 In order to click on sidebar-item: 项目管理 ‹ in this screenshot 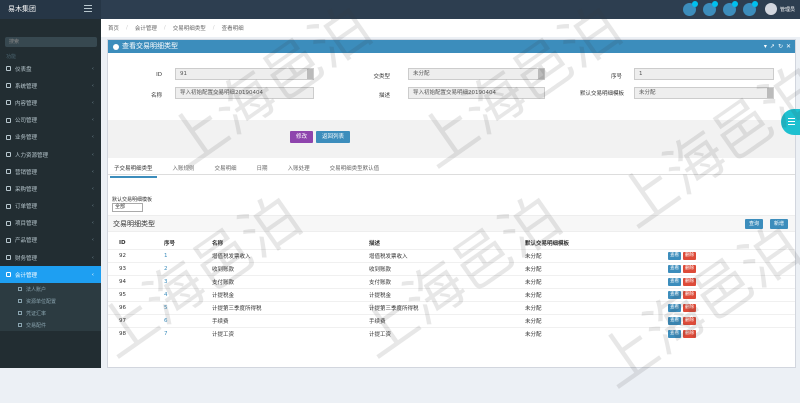, I will do `click(50, 223)`.